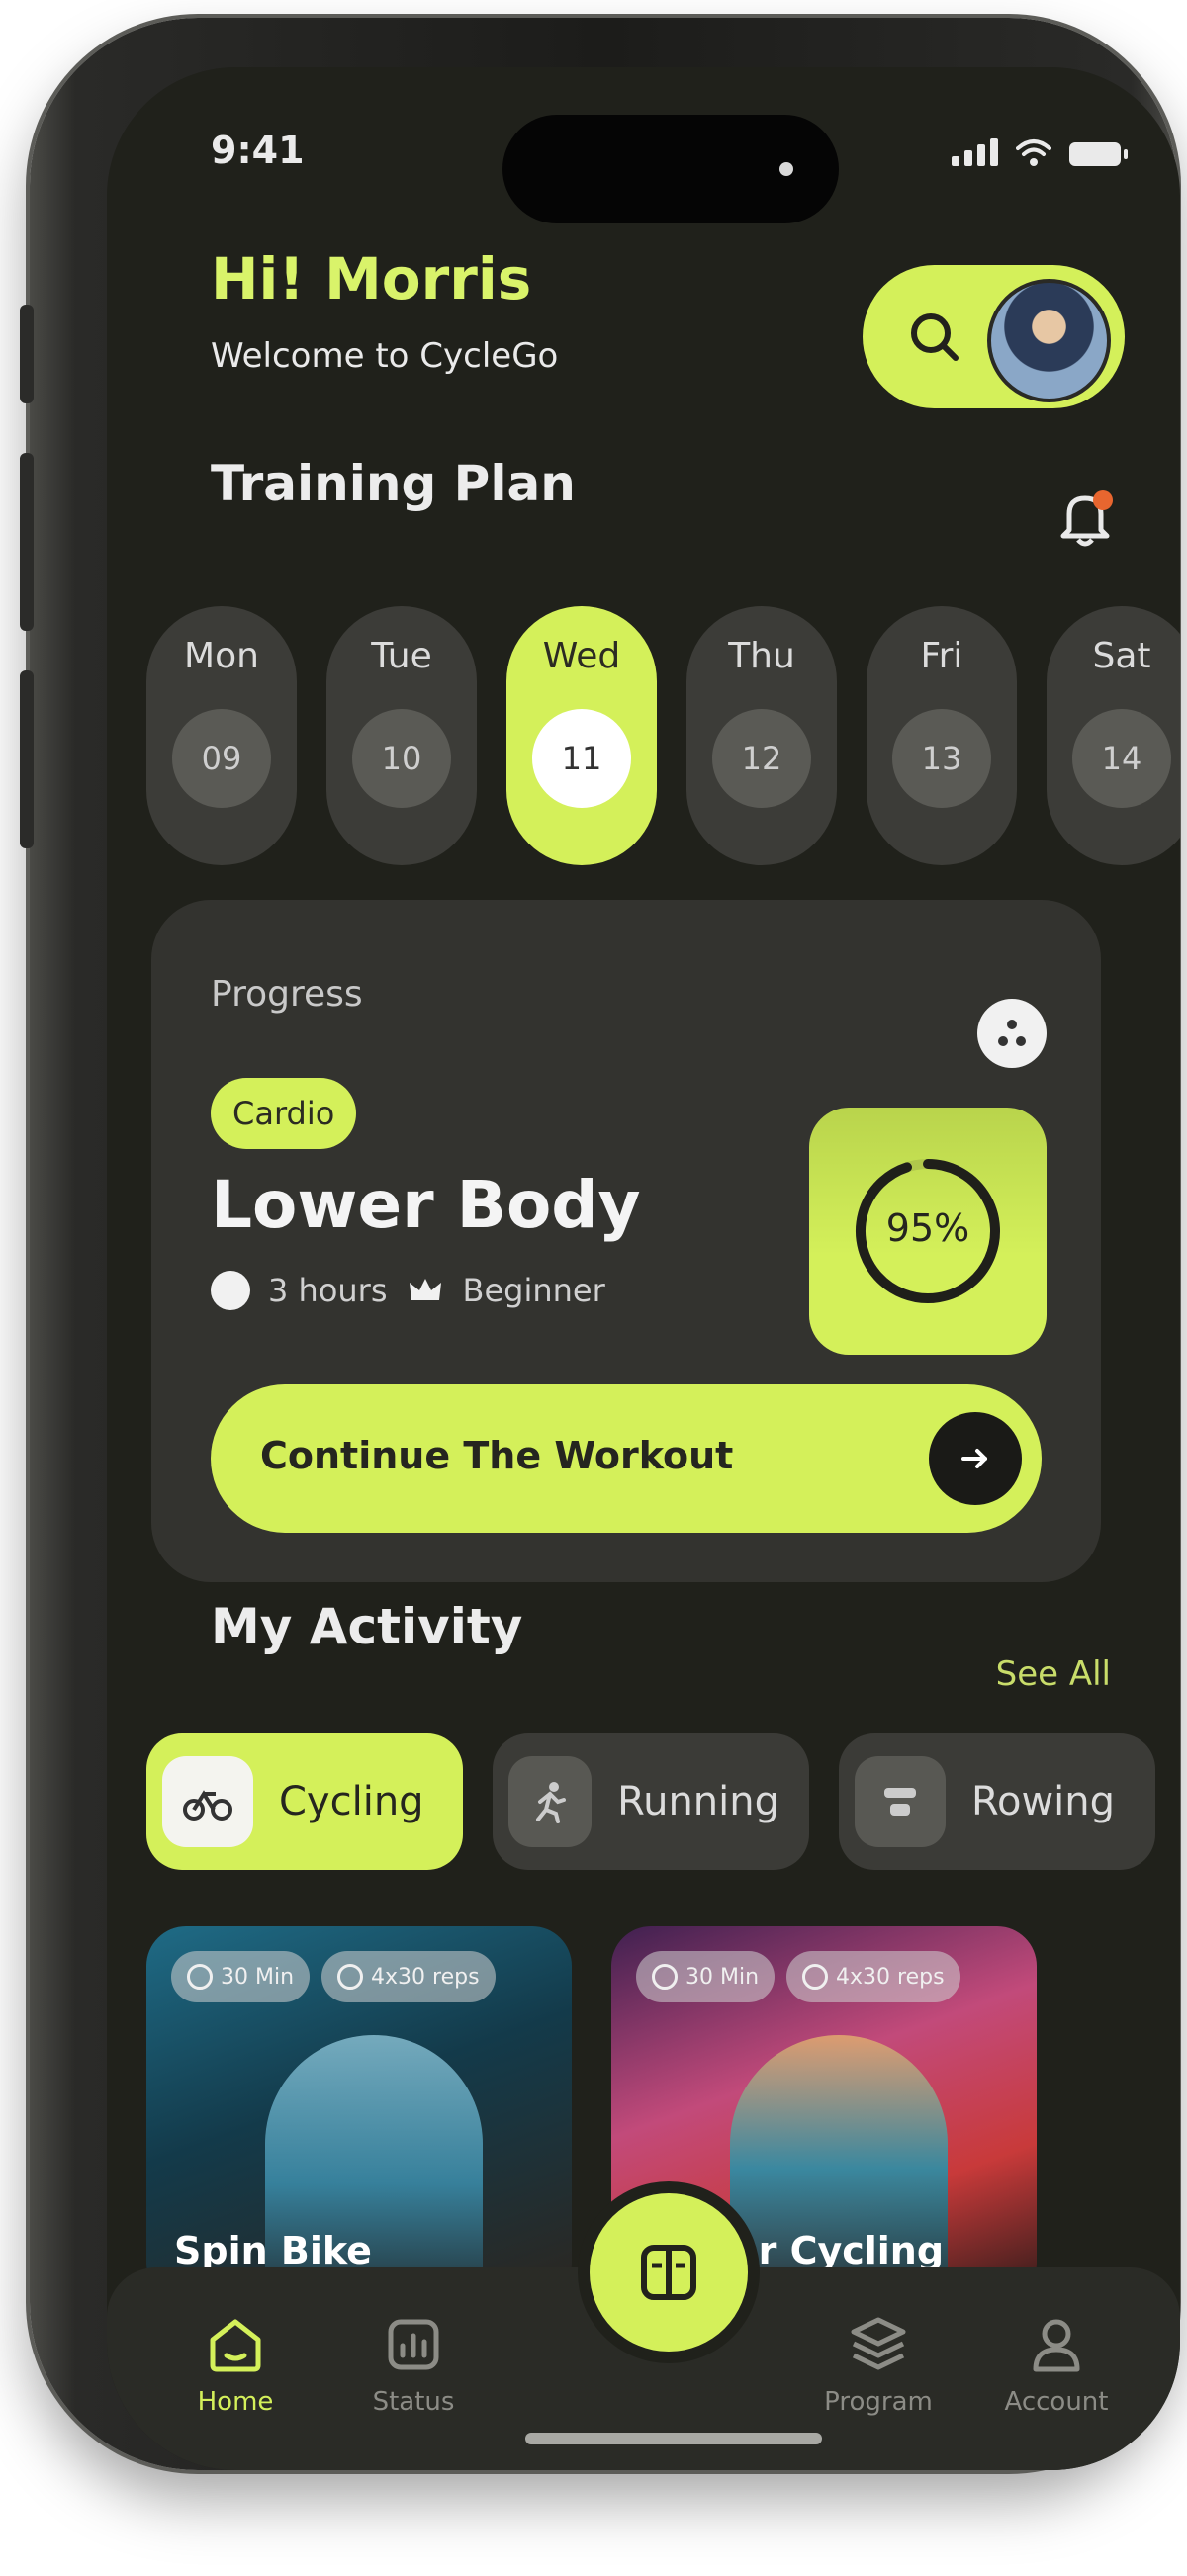 The height and width of the screenshot is (2576, 1187). What do you see at coordinates (670, 169) in the screenshot?
I see `dynamic-island` at bounding box center [670, 169].